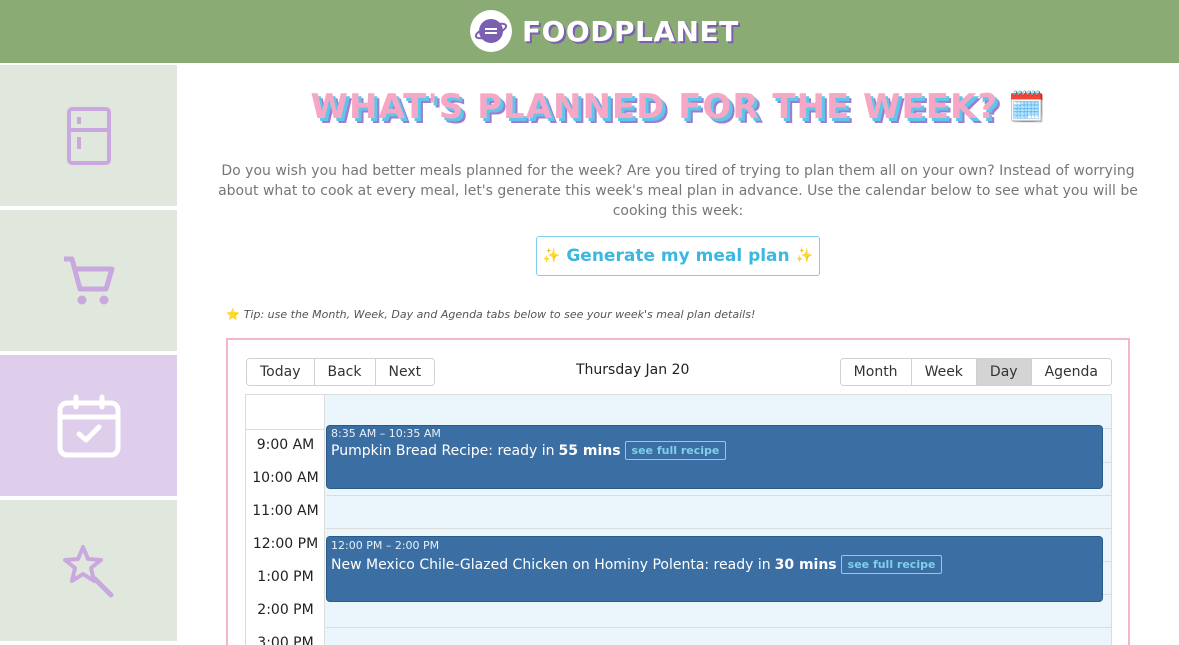 This screenshot has width=1179, height=645. I want to click on top-bar: FOODPLANET, so click(589, 31).